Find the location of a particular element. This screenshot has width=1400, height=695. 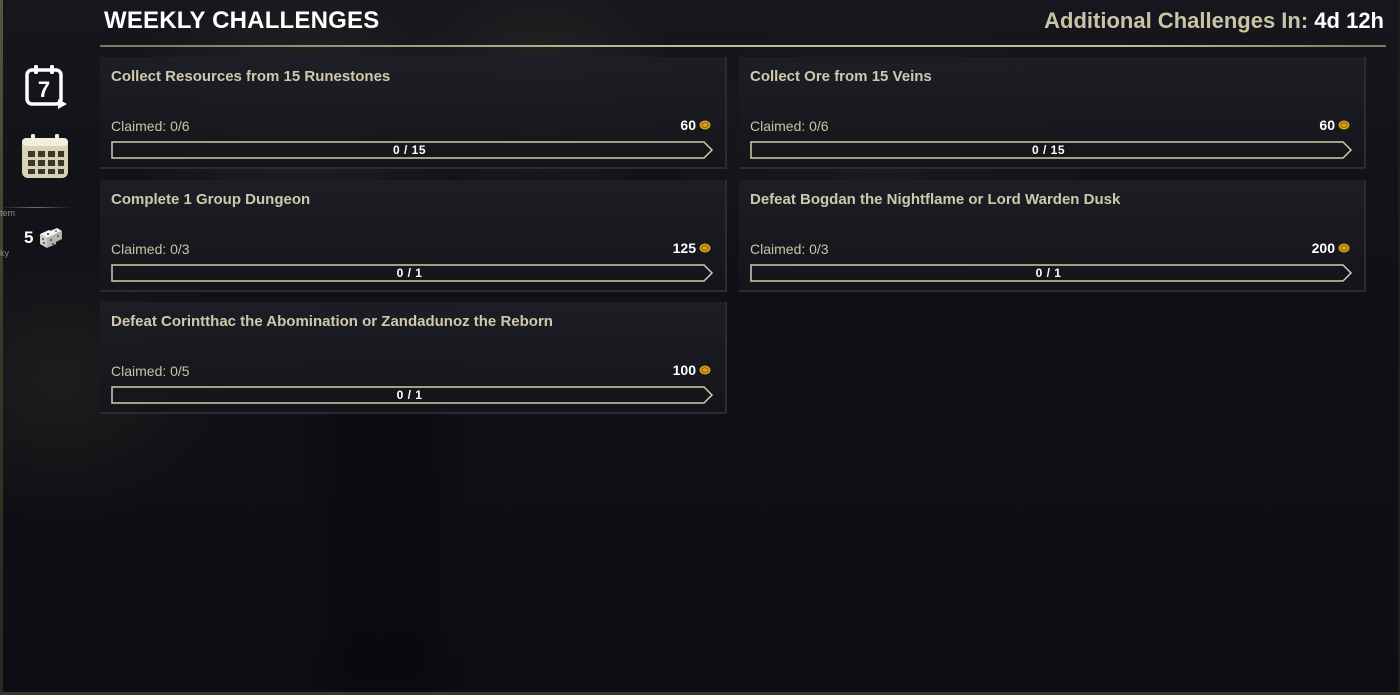

reward: 100 is located at coordinates (692, 370).